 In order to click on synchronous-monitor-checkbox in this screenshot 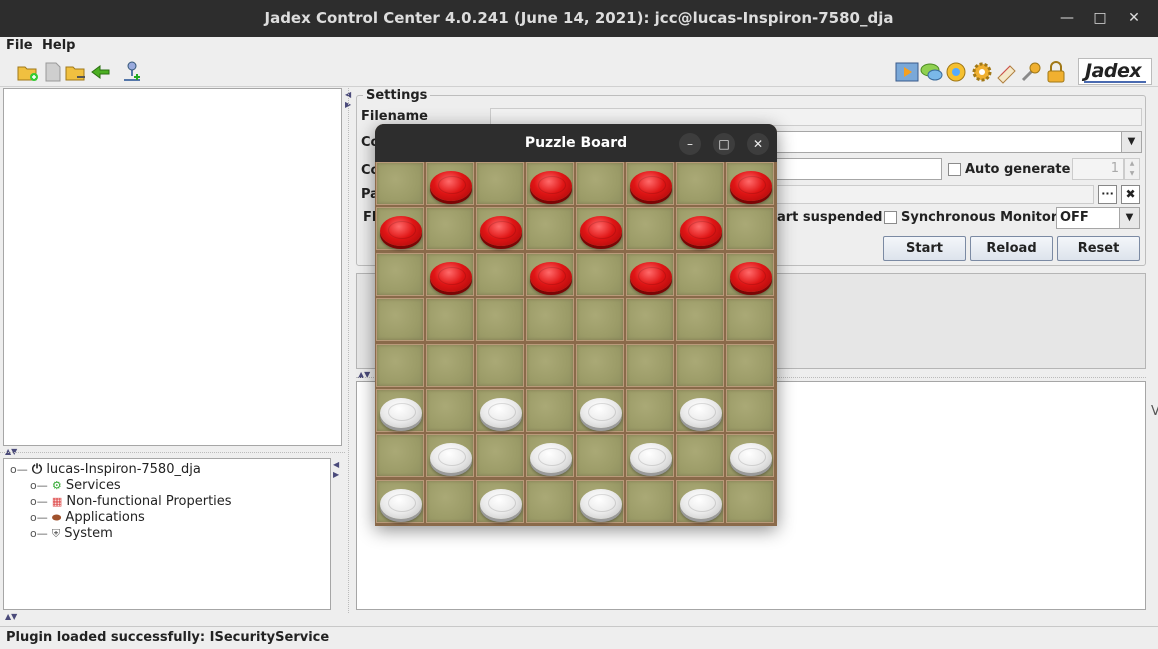, I will do `click(890, 217)`.